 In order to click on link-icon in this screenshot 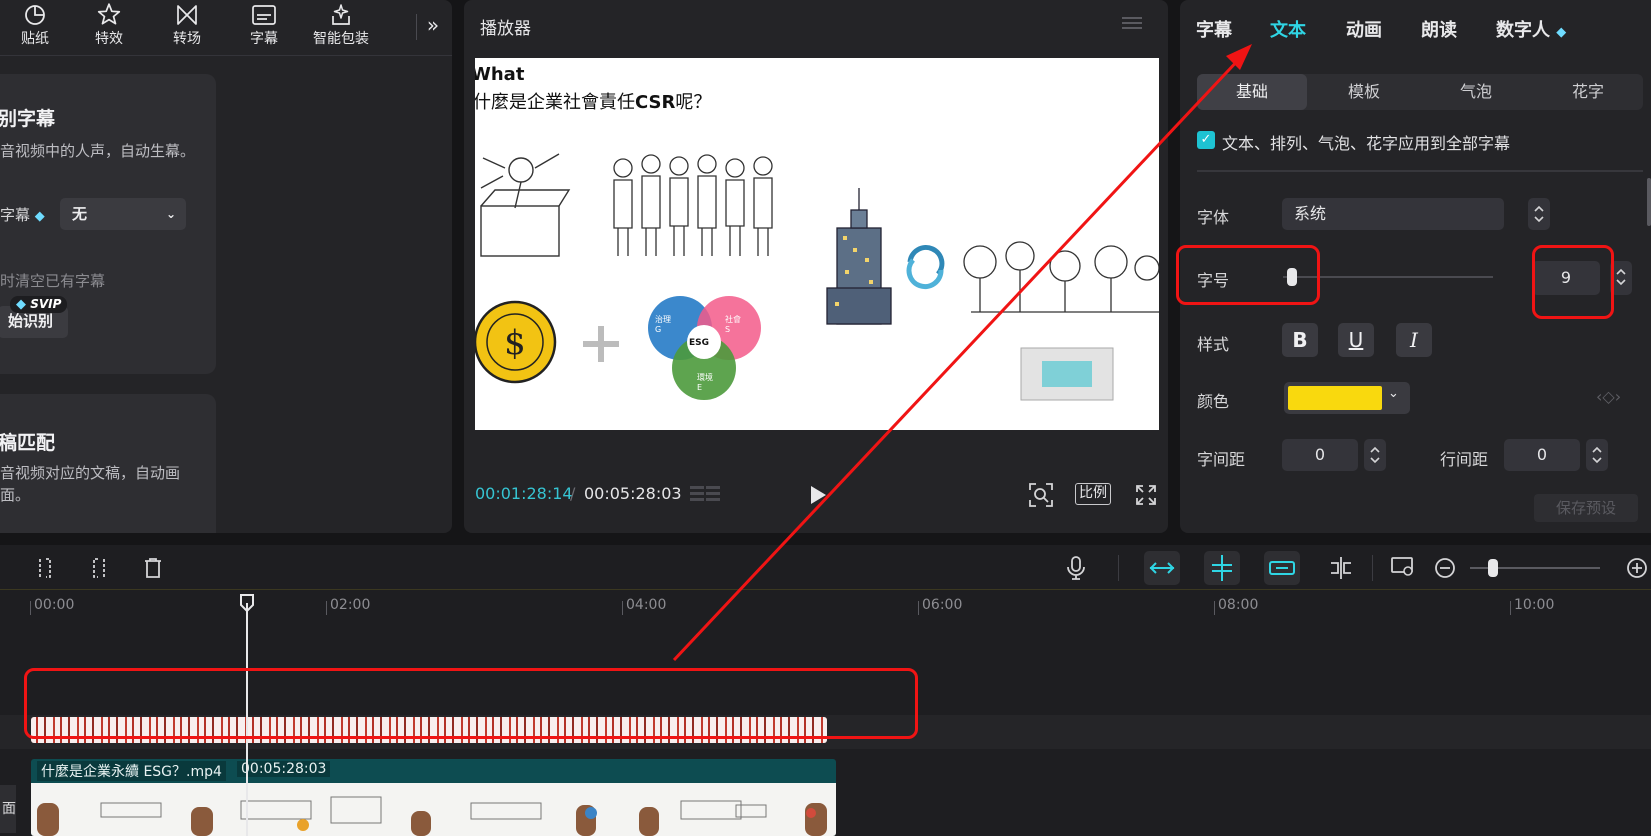, I will do `click(1282, 568)`.